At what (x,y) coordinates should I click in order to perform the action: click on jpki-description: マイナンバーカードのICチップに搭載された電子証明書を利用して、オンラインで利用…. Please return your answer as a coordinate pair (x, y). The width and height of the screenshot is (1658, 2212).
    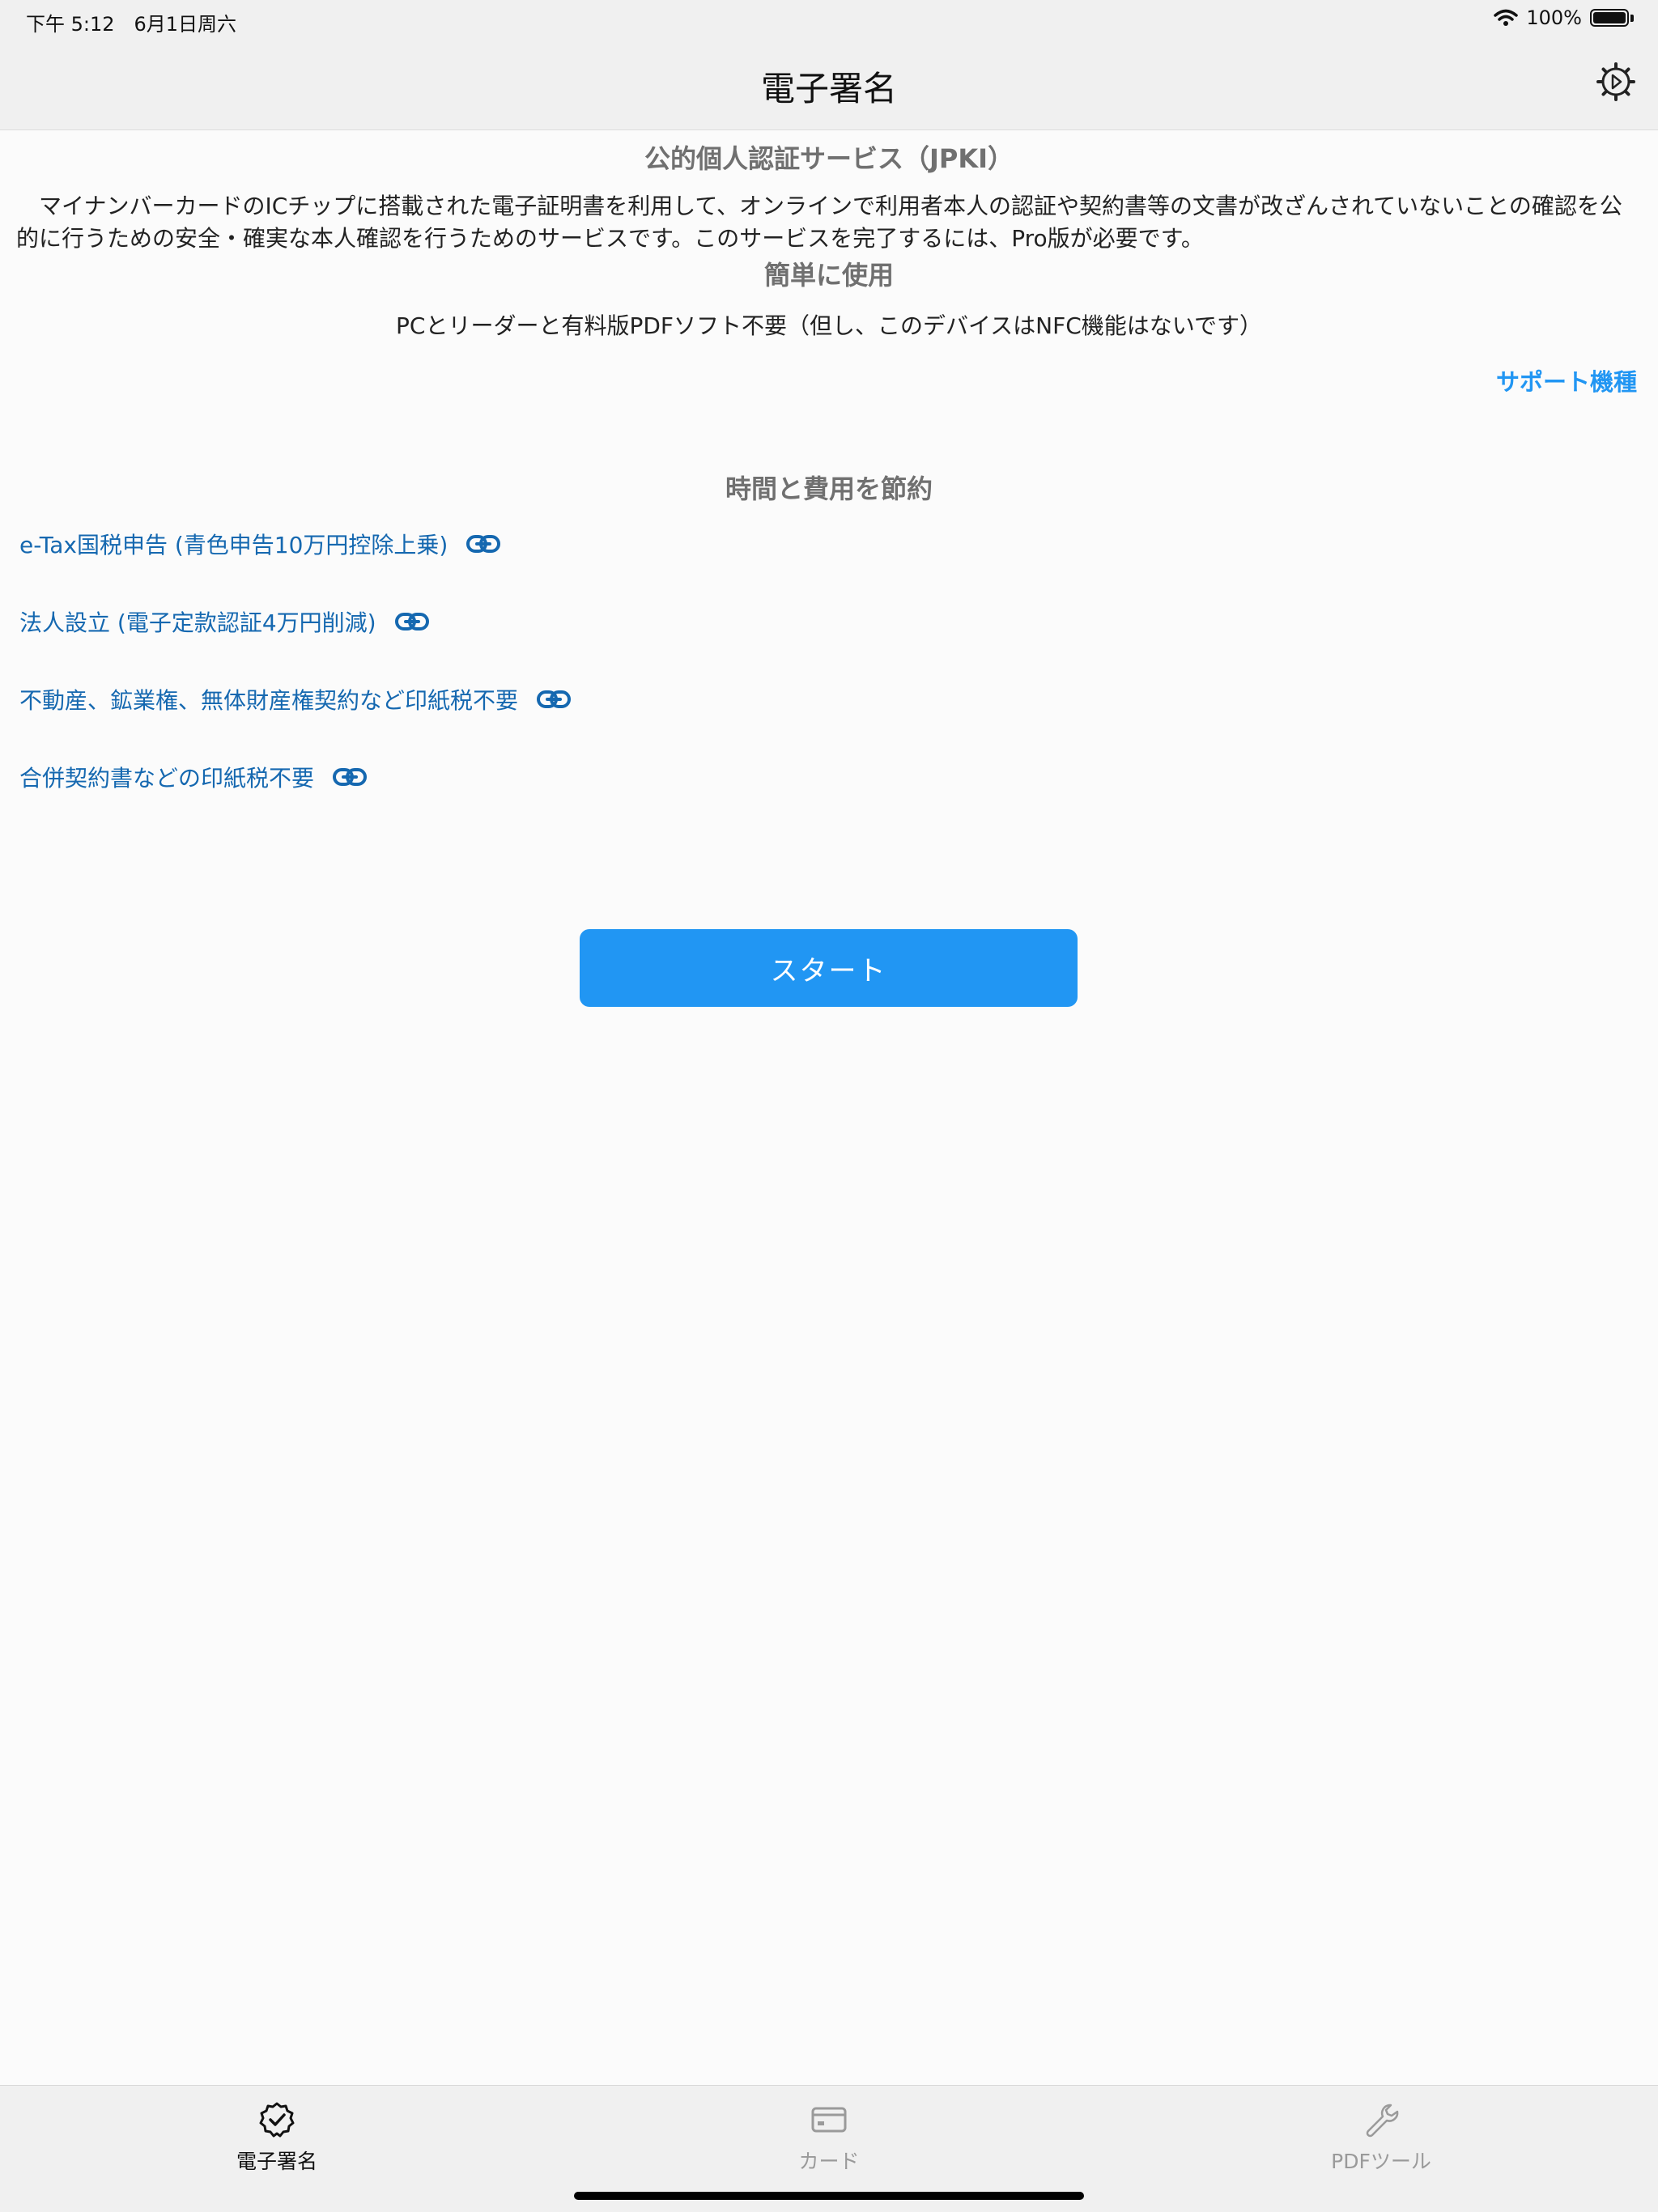
    Looking at the image, I should click on (819, 222).